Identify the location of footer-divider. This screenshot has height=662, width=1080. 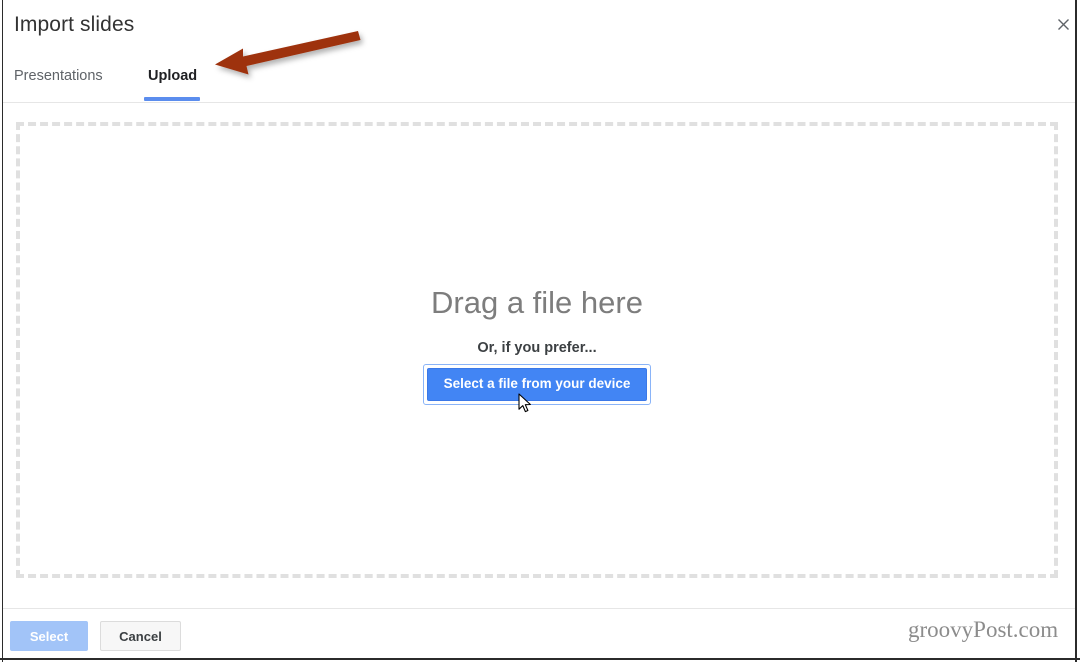
(539, 608).